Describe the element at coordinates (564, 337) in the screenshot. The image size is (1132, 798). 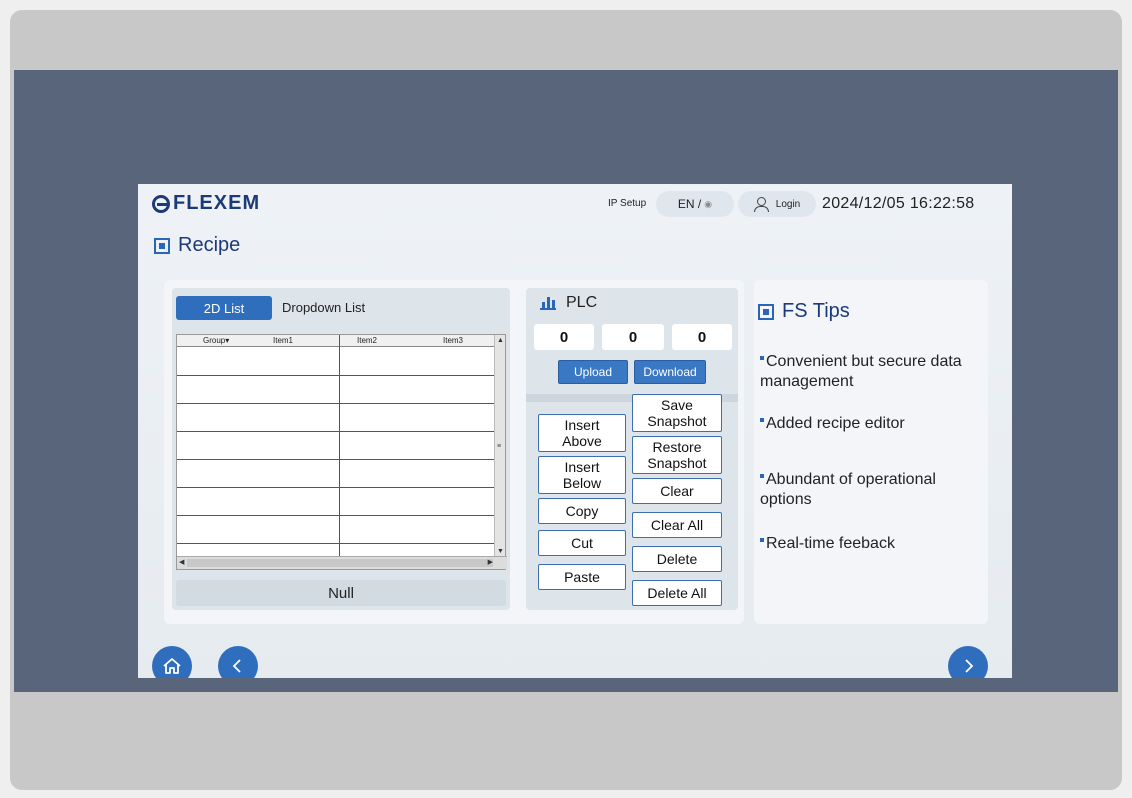
I see `plc-value-1: 0` at that location.